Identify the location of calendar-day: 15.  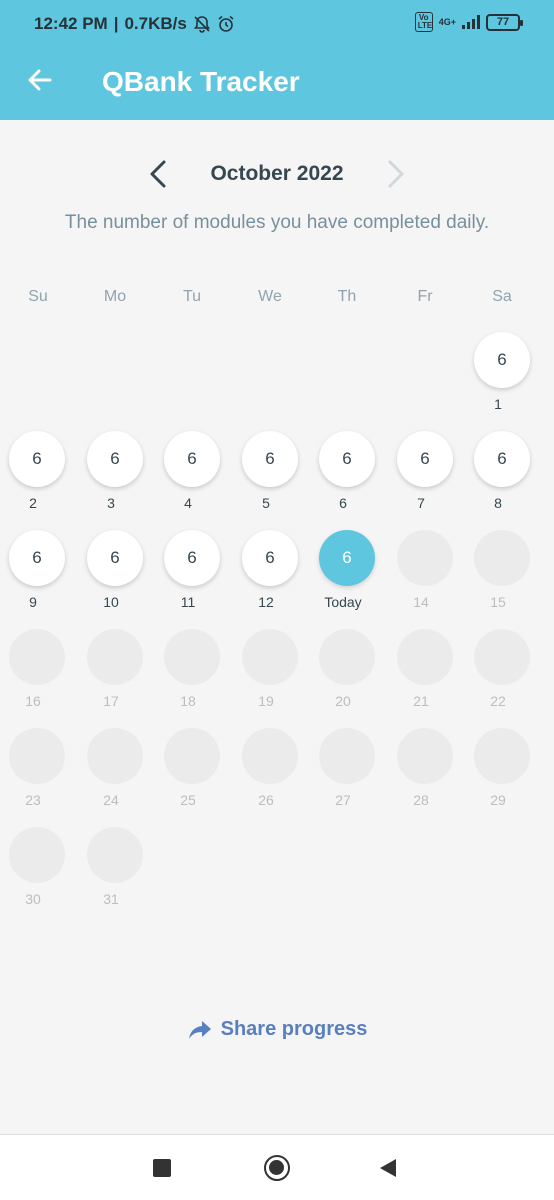
(502, 578).